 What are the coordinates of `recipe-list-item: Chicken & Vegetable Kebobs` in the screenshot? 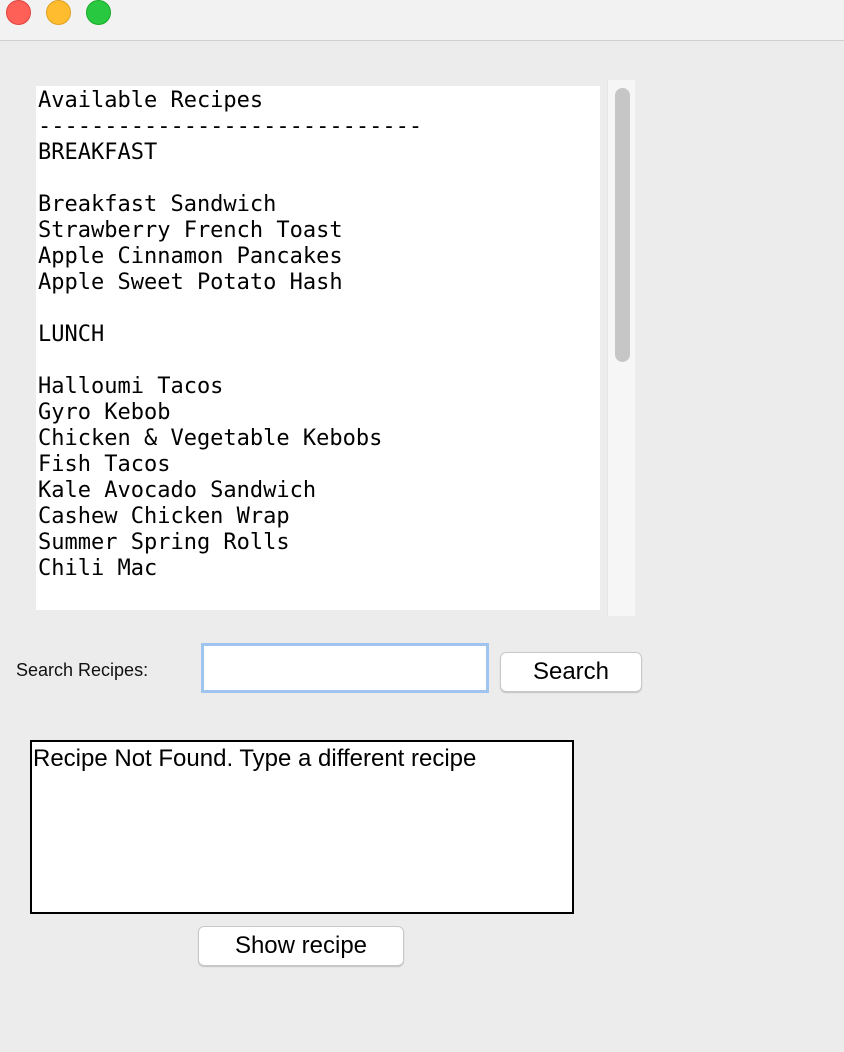 It's located at (230, 439).